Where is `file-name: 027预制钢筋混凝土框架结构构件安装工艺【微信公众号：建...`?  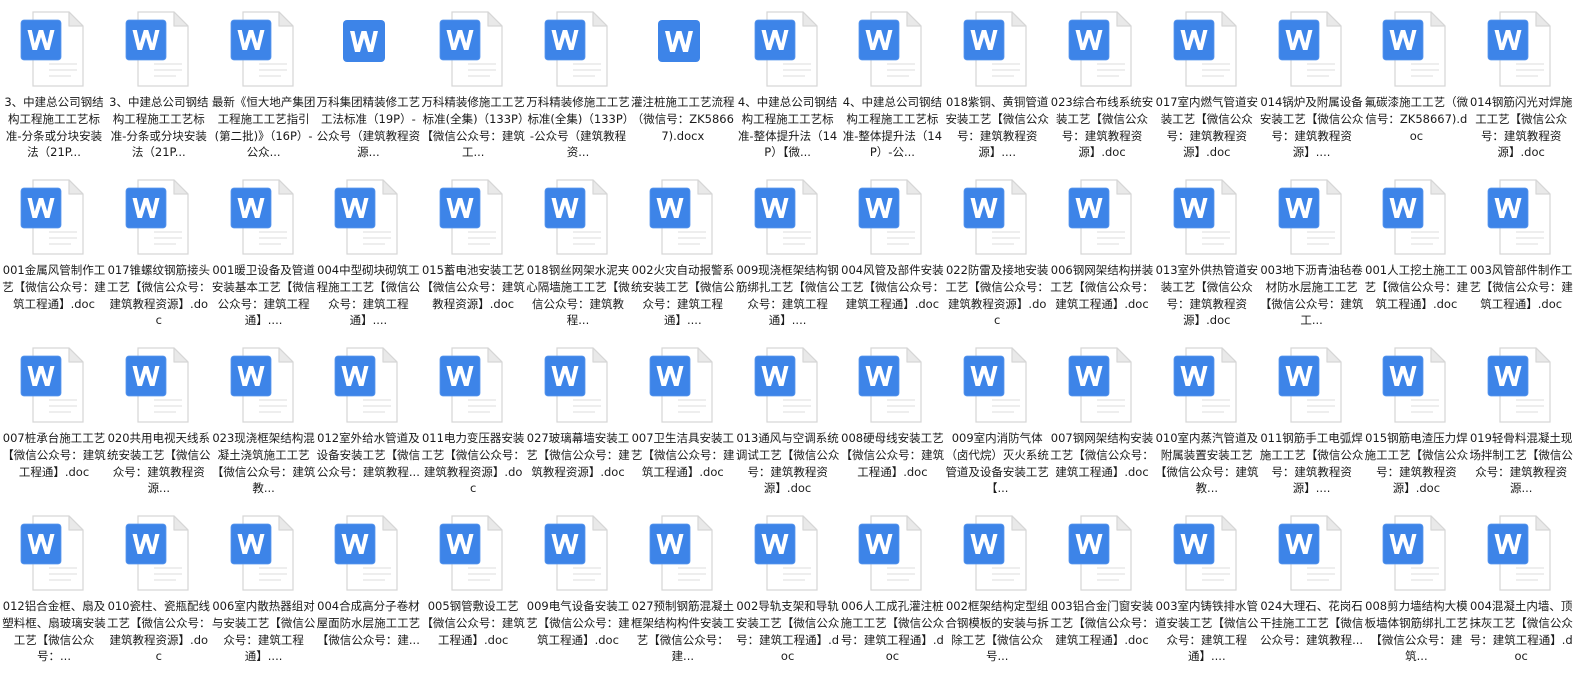
file-name: 027预制钢筋混凝土框架结构构件安装工艺【微信公众号：建... is located at coordinates (683, 631).